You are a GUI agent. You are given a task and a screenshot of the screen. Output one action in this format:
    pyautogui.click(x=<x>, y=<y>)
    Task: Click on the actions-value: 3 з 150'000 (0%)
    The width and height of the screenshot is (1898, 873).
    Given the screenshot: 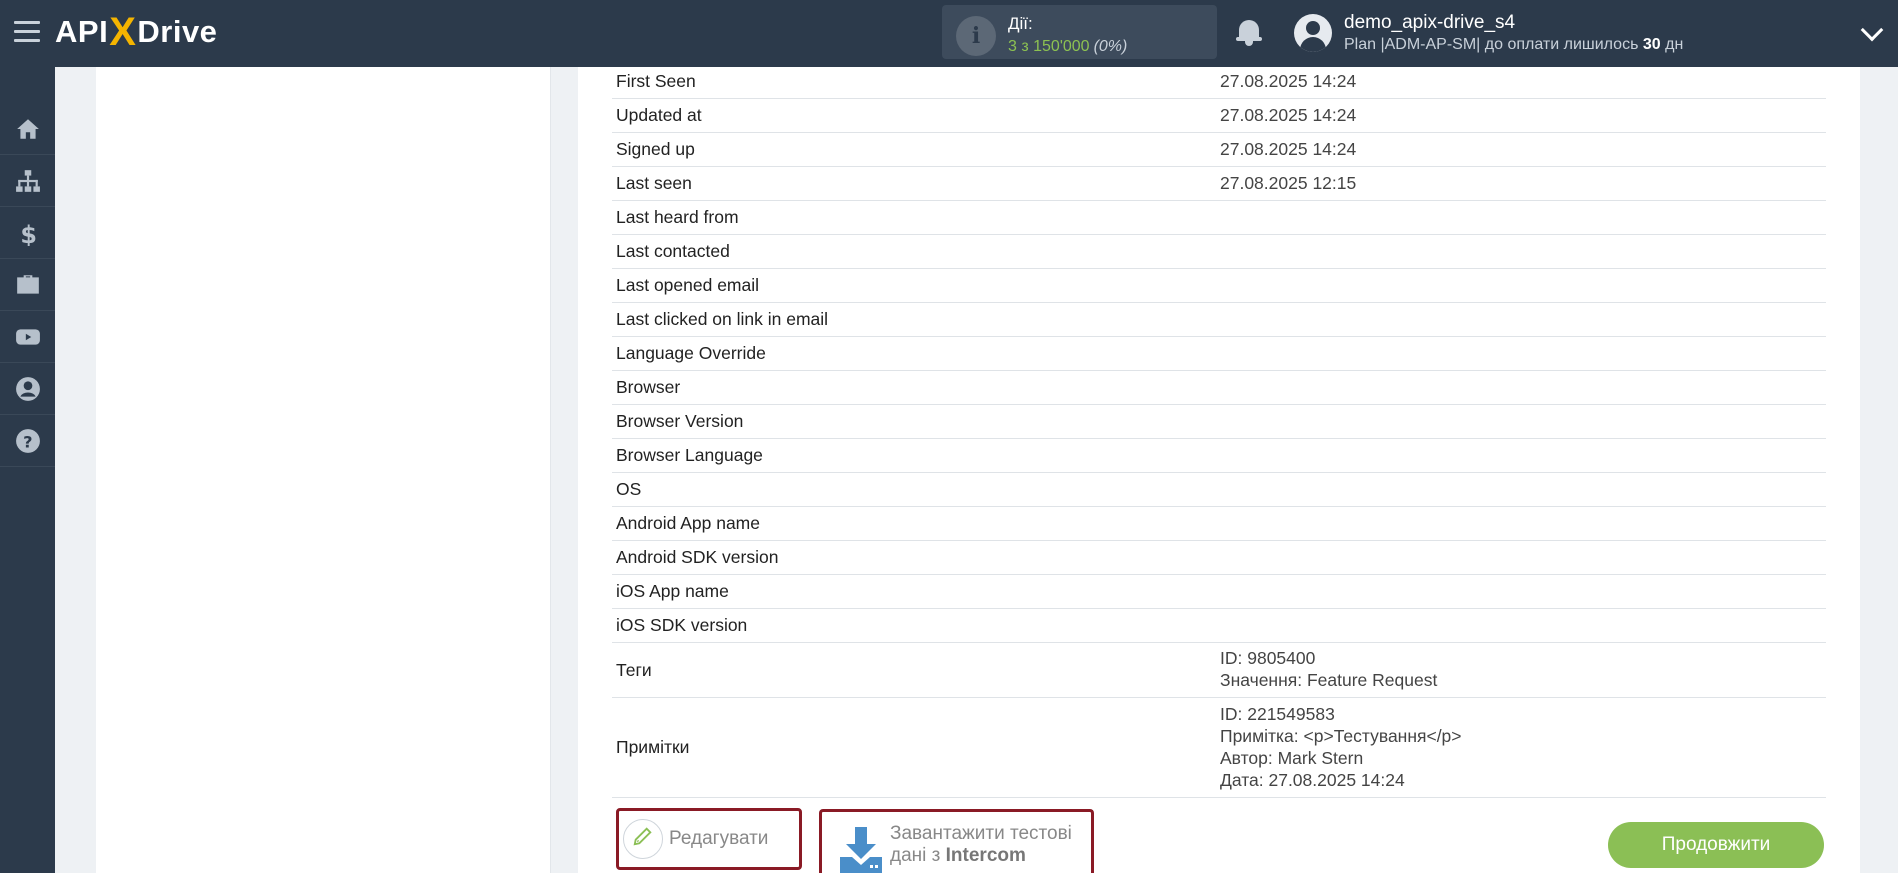 What is the action you would take?
    pyautogui.click(x=1067, y=47)
    